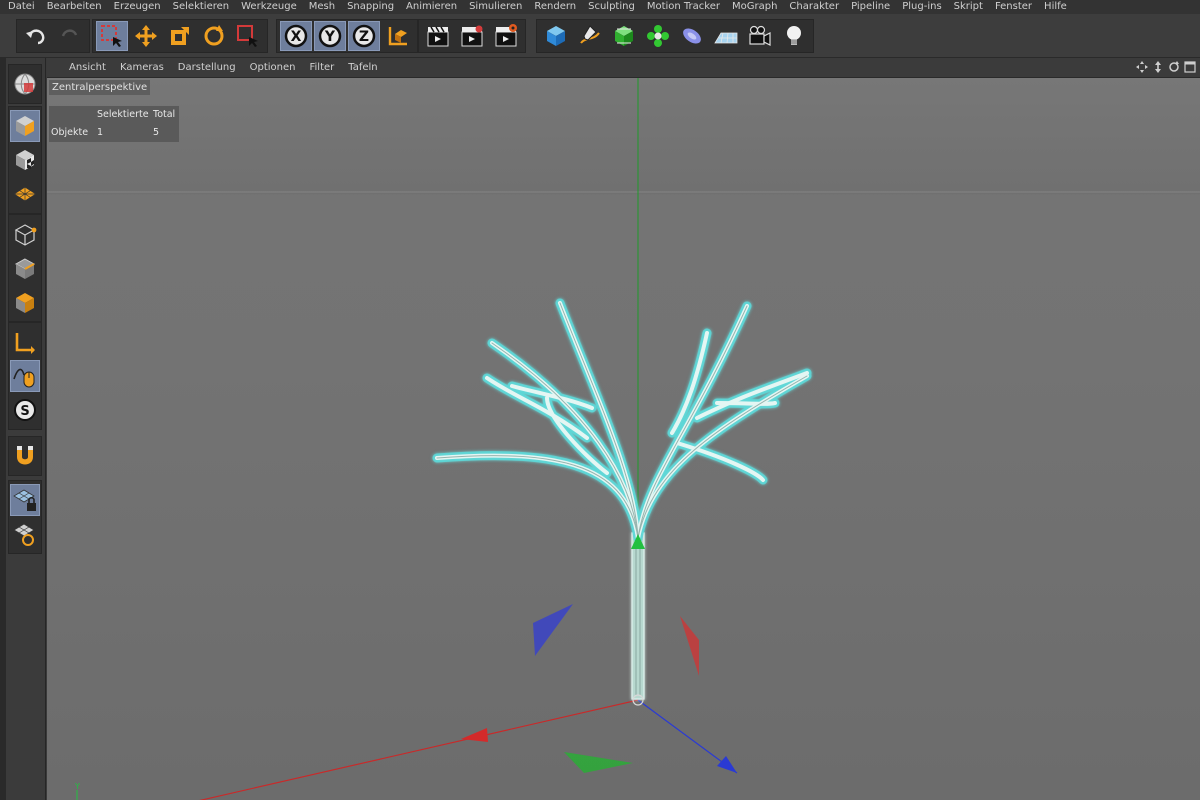 The height and width of the screenshot is (800, 1200). What do you see at coordinates (1055, 7) in the screenshot?
I see `menu-hilfe: Hilfe` at bounding box center [1055, 7].